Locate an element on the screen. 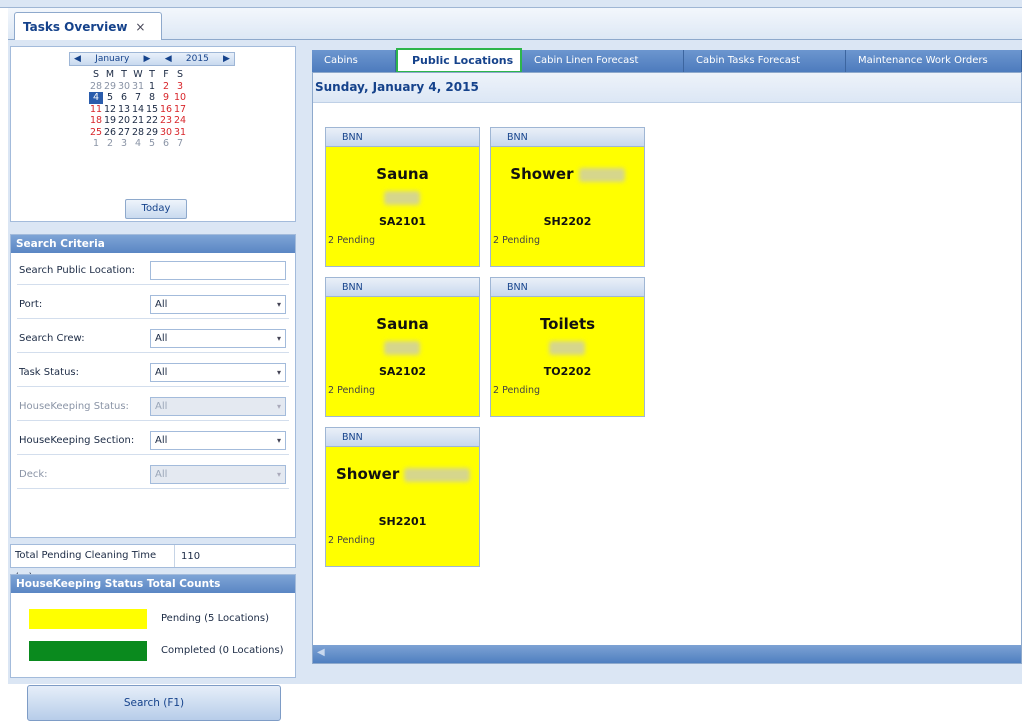 This screenshot has height=721, width=1022. date-heading: Sunday, January 4, 2015 is located at coordinates (667, 88).